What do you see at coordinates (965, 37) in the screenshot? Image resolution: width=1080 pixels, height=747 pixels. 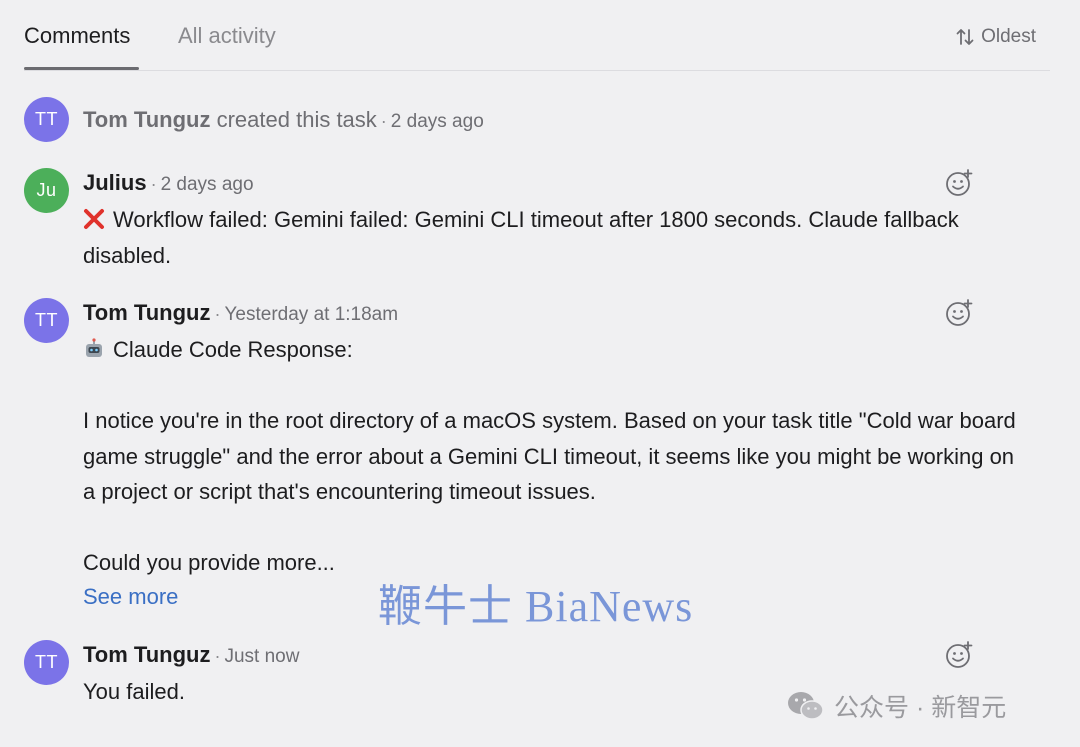 I see `sort-arrows-icon` at bounding box center [965, 37].